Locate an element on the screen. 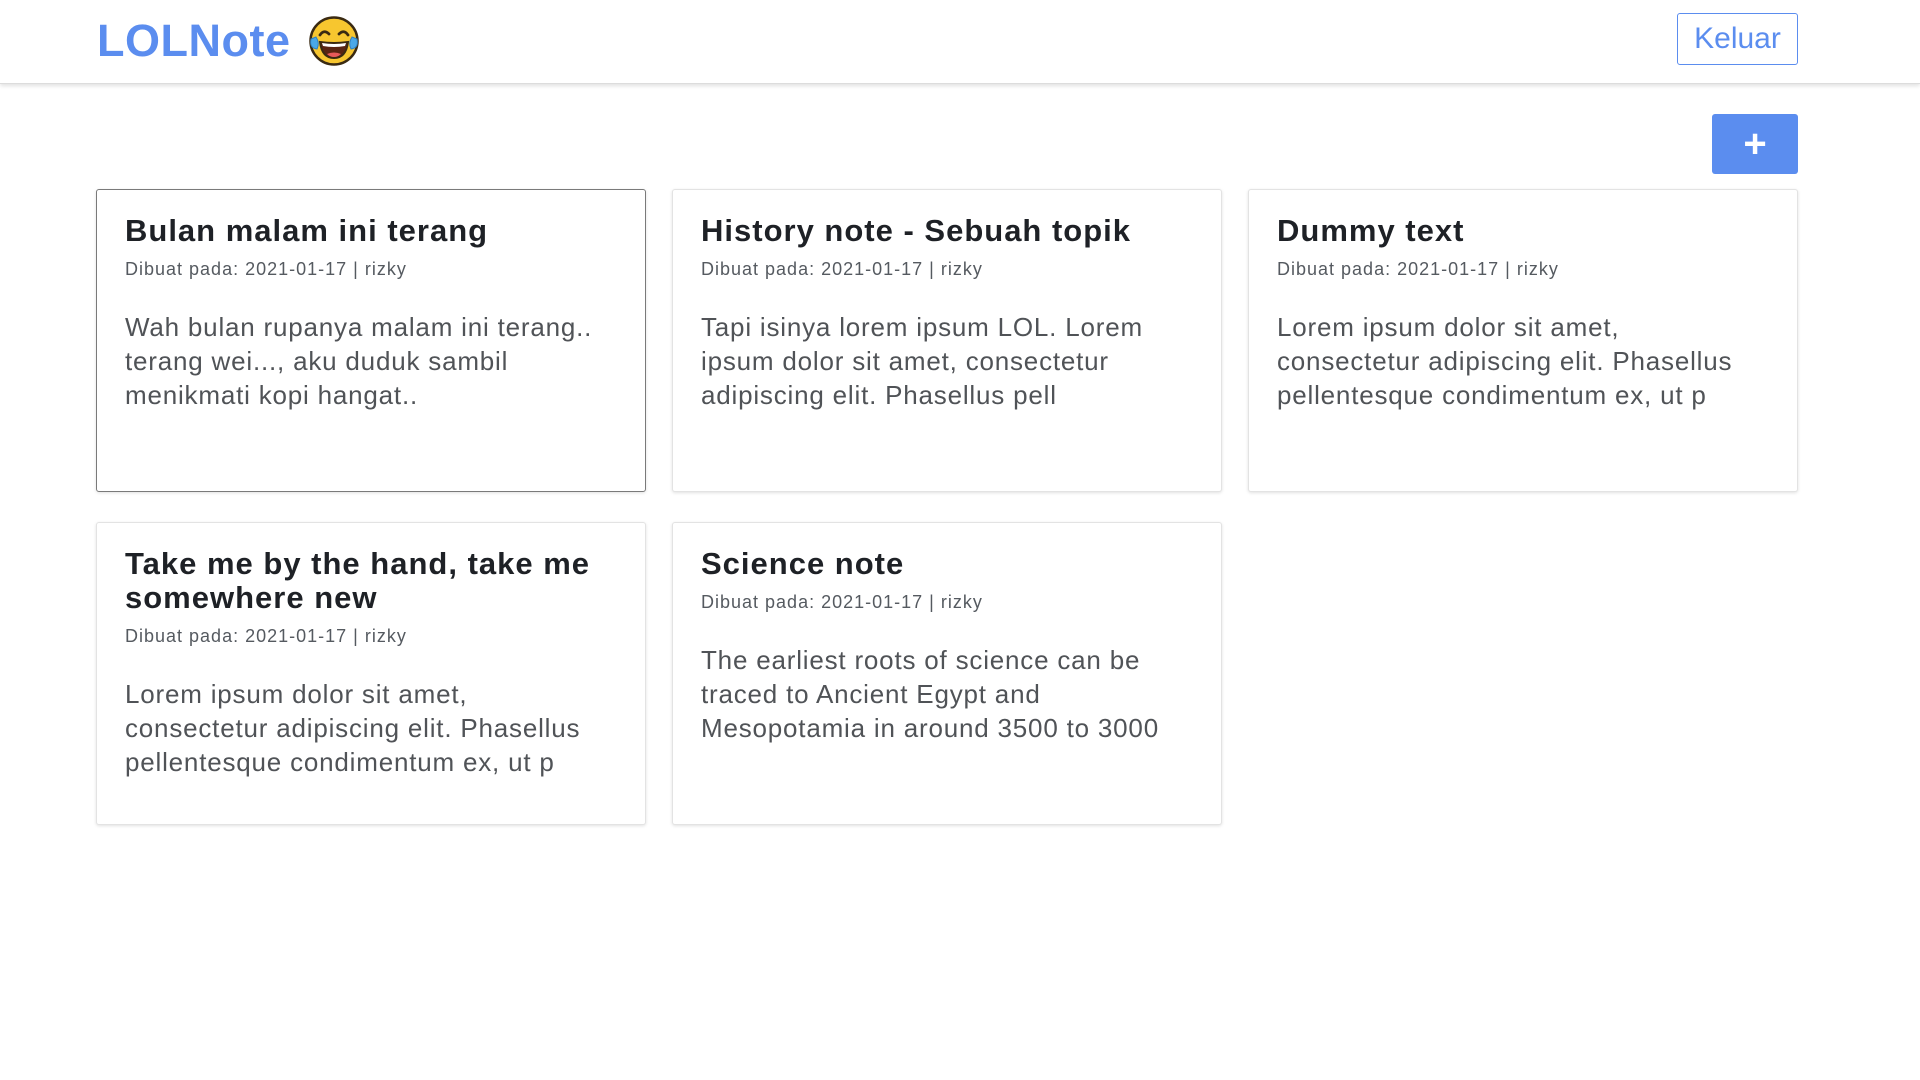 The height and width of the screenshot is (1080, 1920). plus-icon: + is located at coordinates (1755, 144).